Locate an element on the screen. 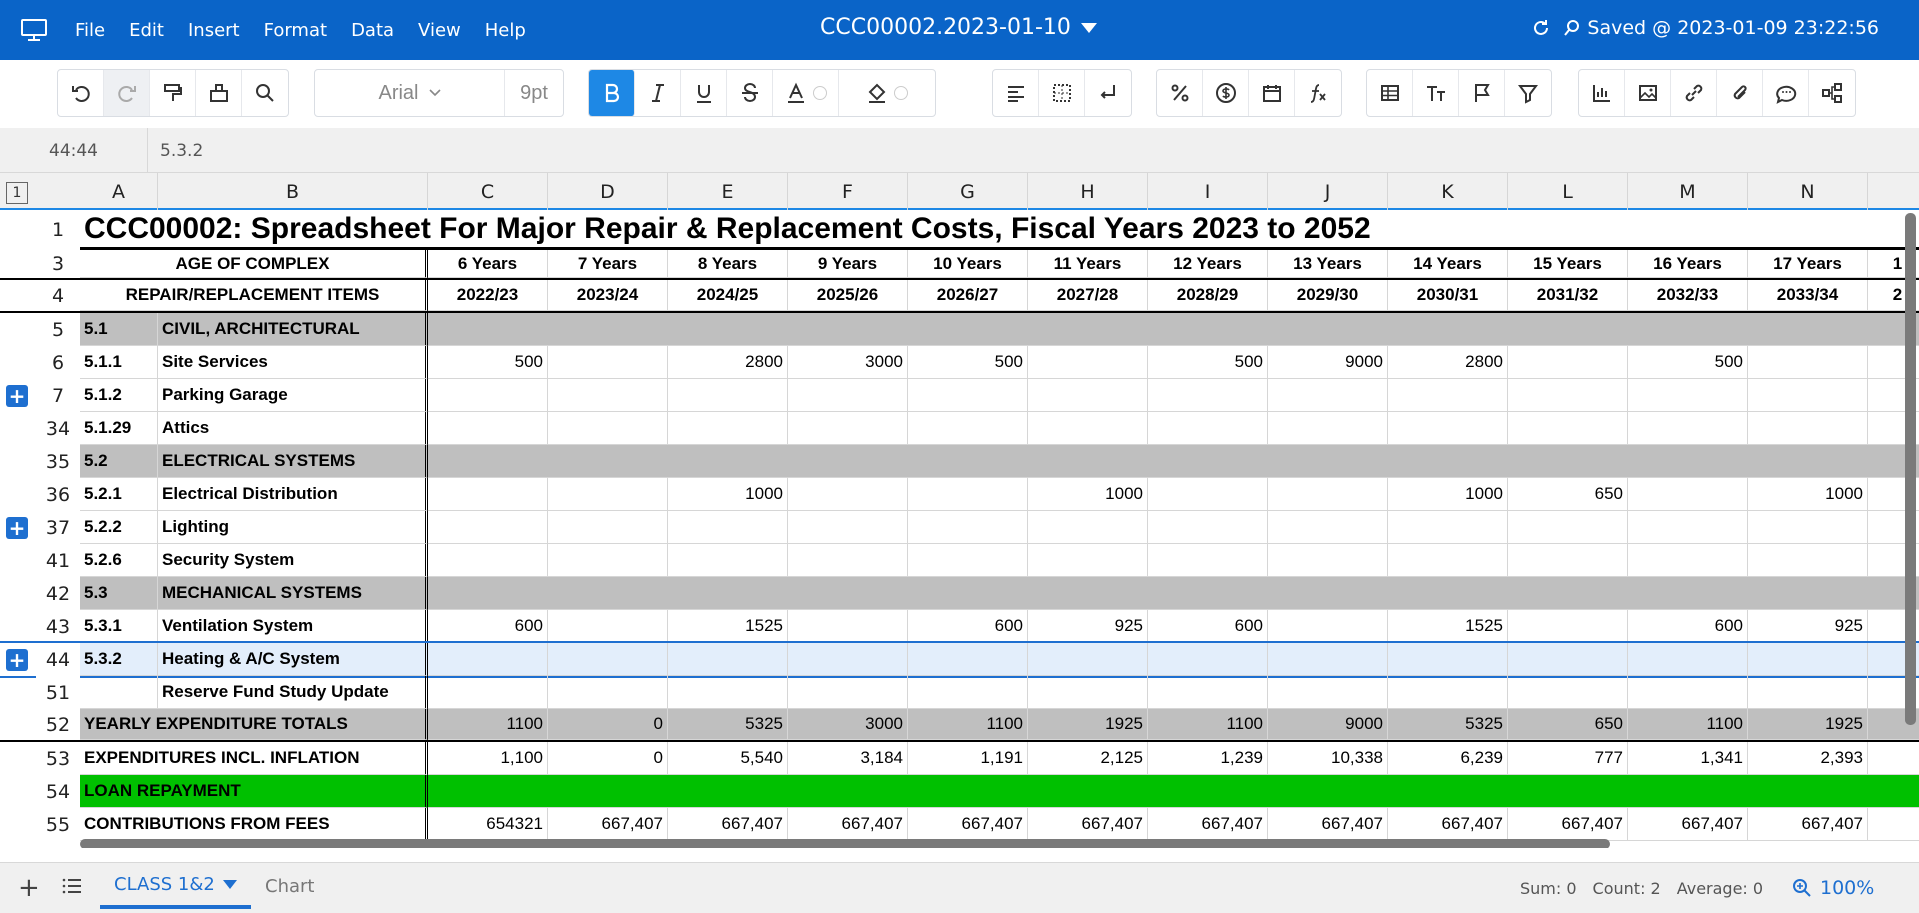  wrap-button is located at coordinates (1108, 93).